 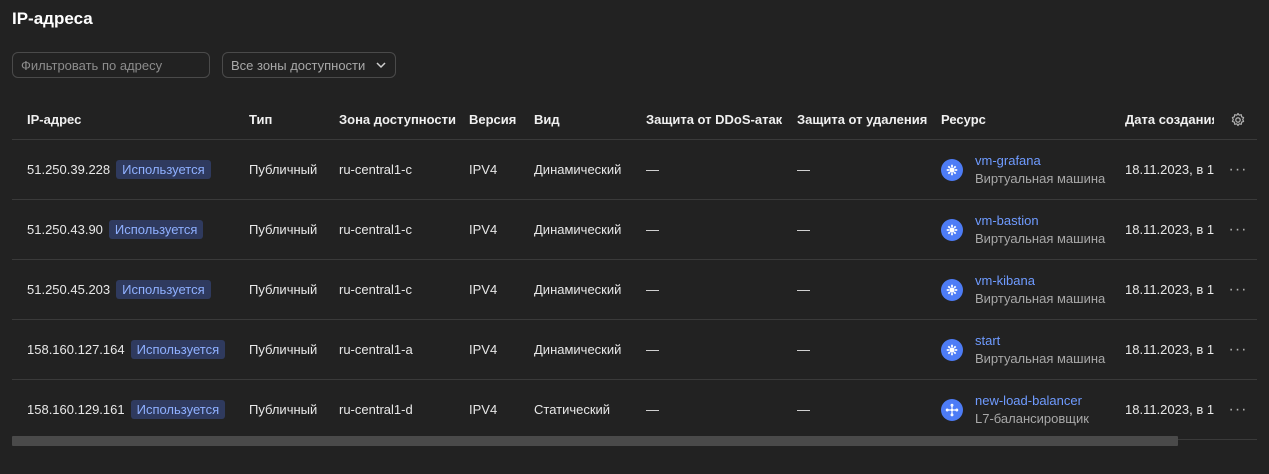 I want to click on address-filter-input, so click(x=111, y=65).